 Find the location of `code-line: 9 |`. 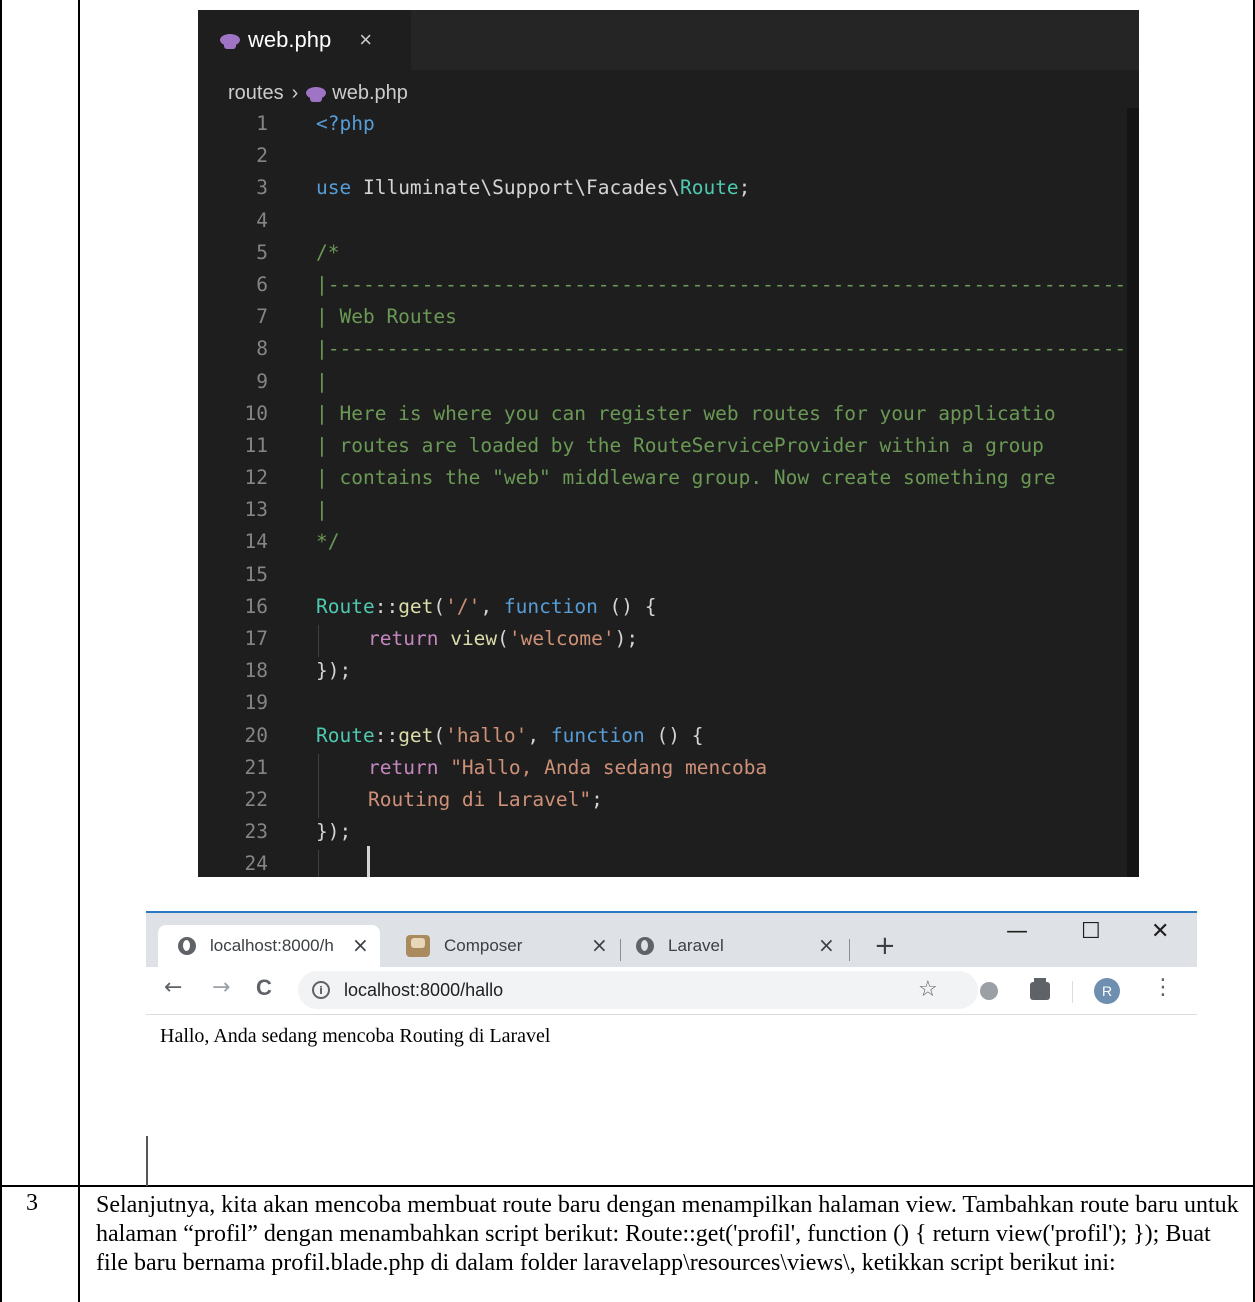

code-line: 9 | is located at coordinates (668, 382).